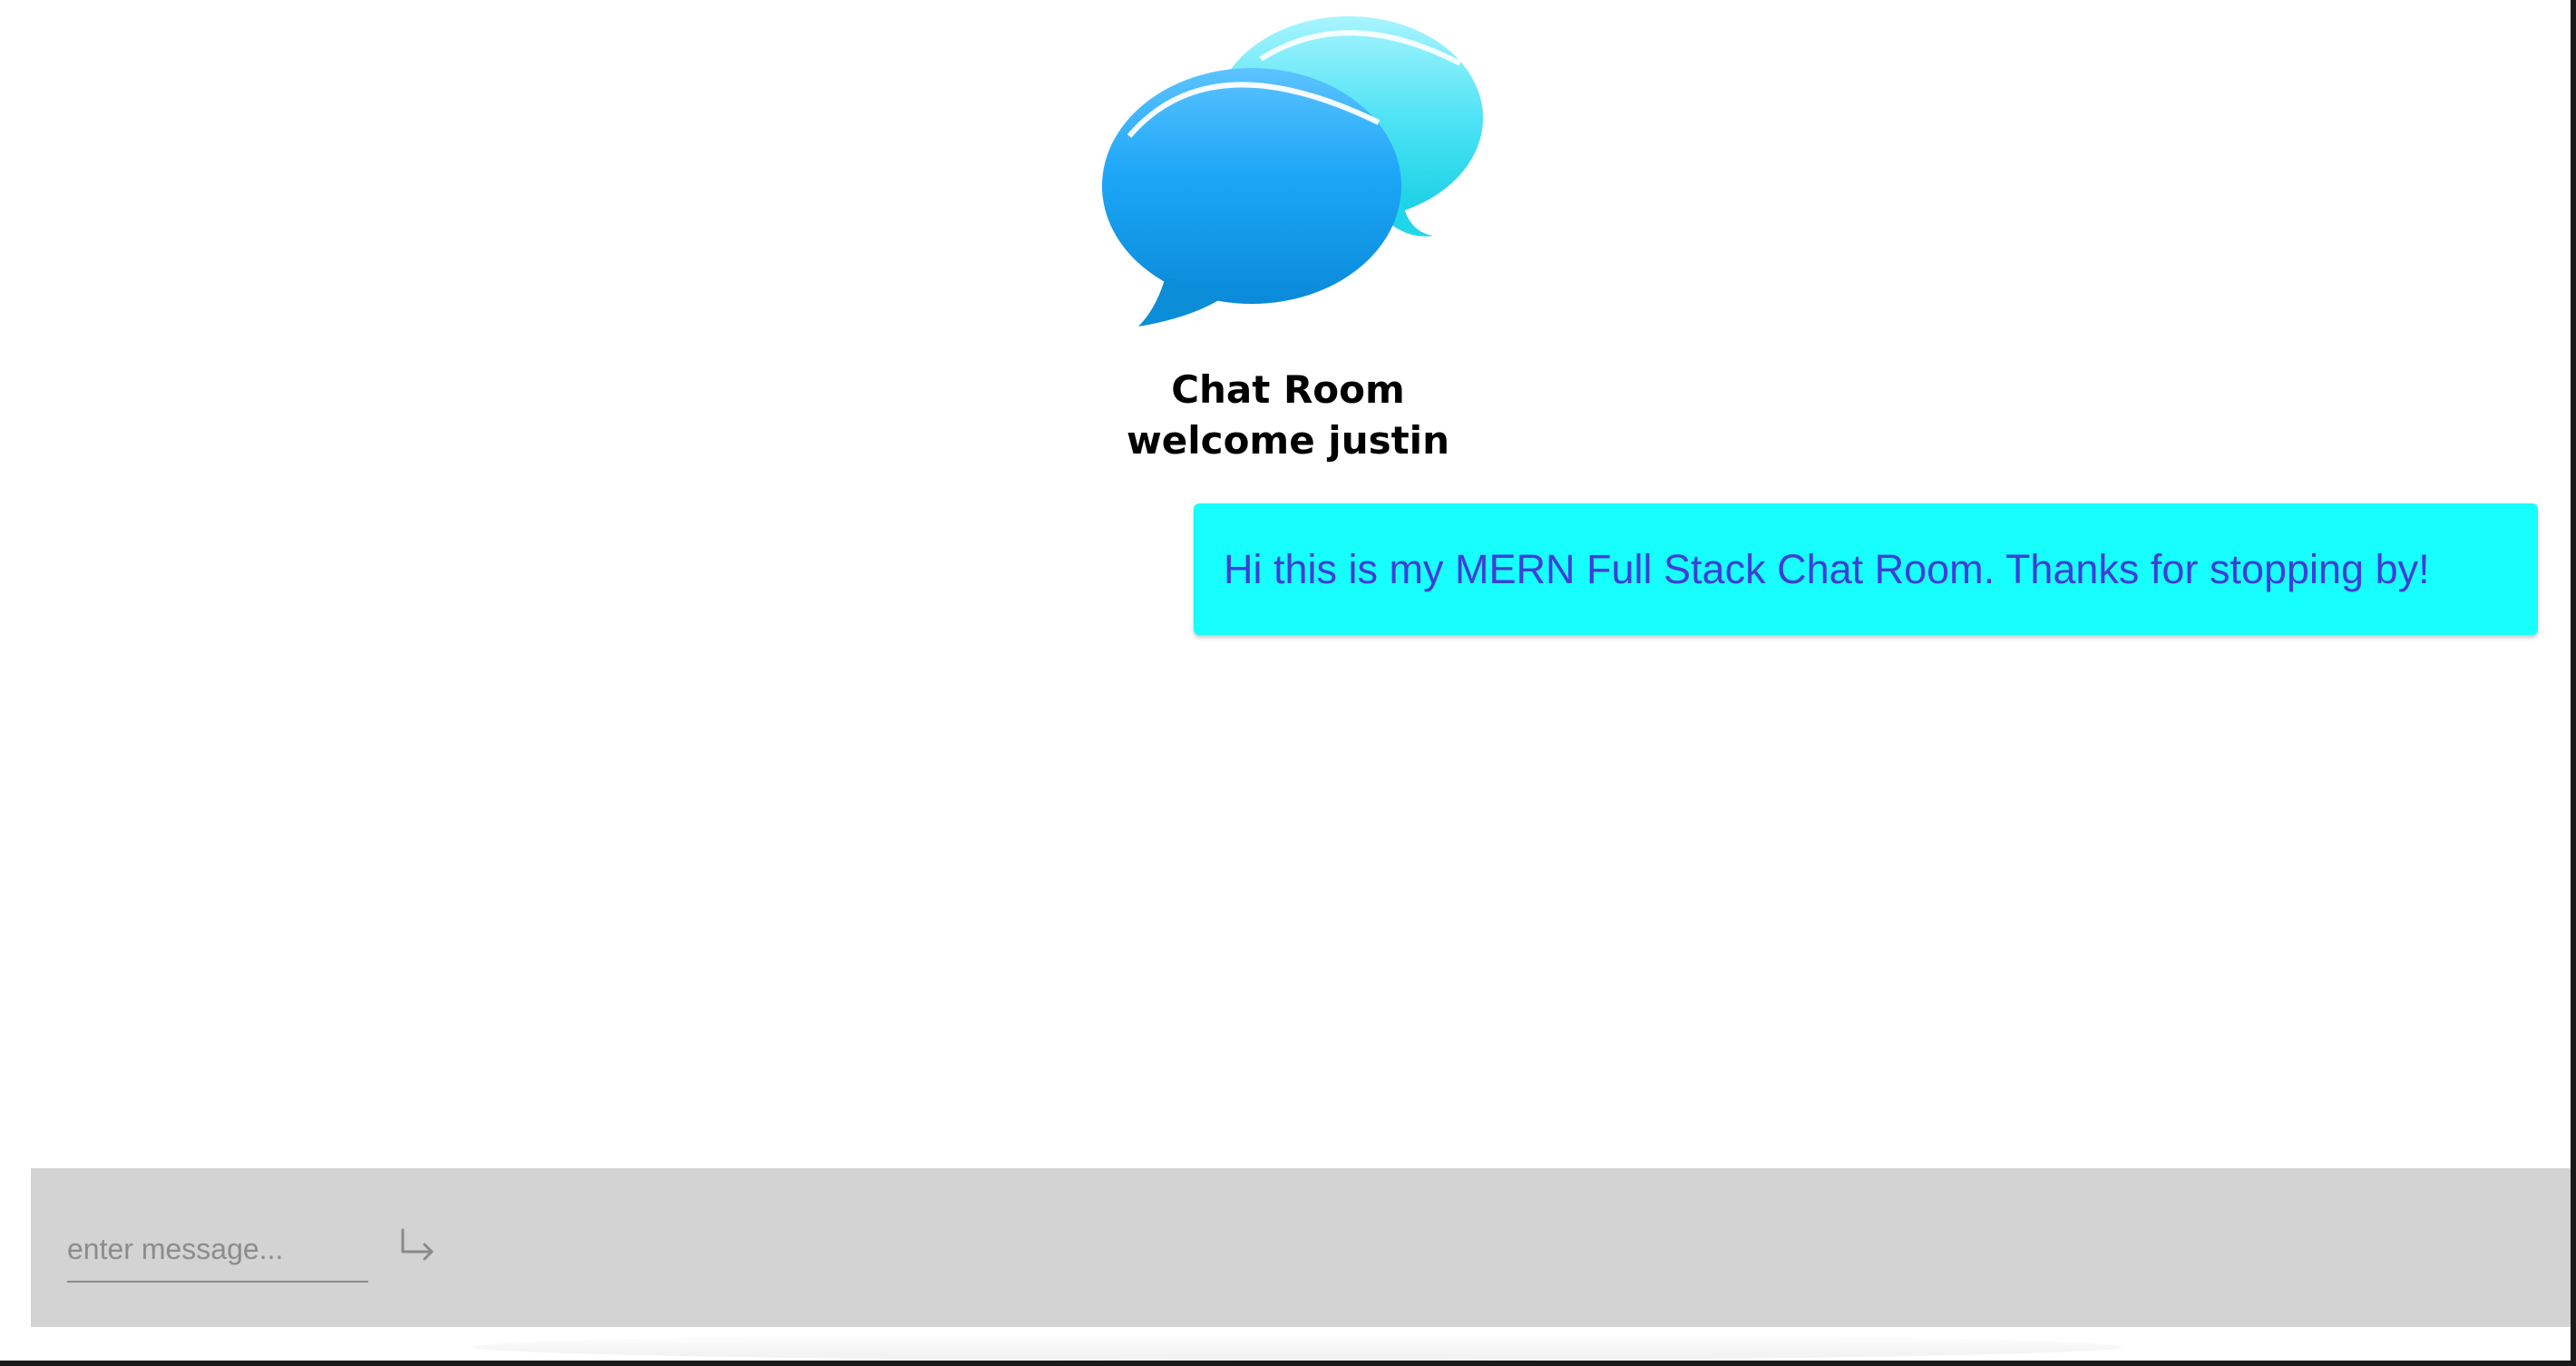  What do you see at coordinates (1288, 389) in the screenshot?
I see `page-title: Chat Room` at bounding box center [1288, 389].